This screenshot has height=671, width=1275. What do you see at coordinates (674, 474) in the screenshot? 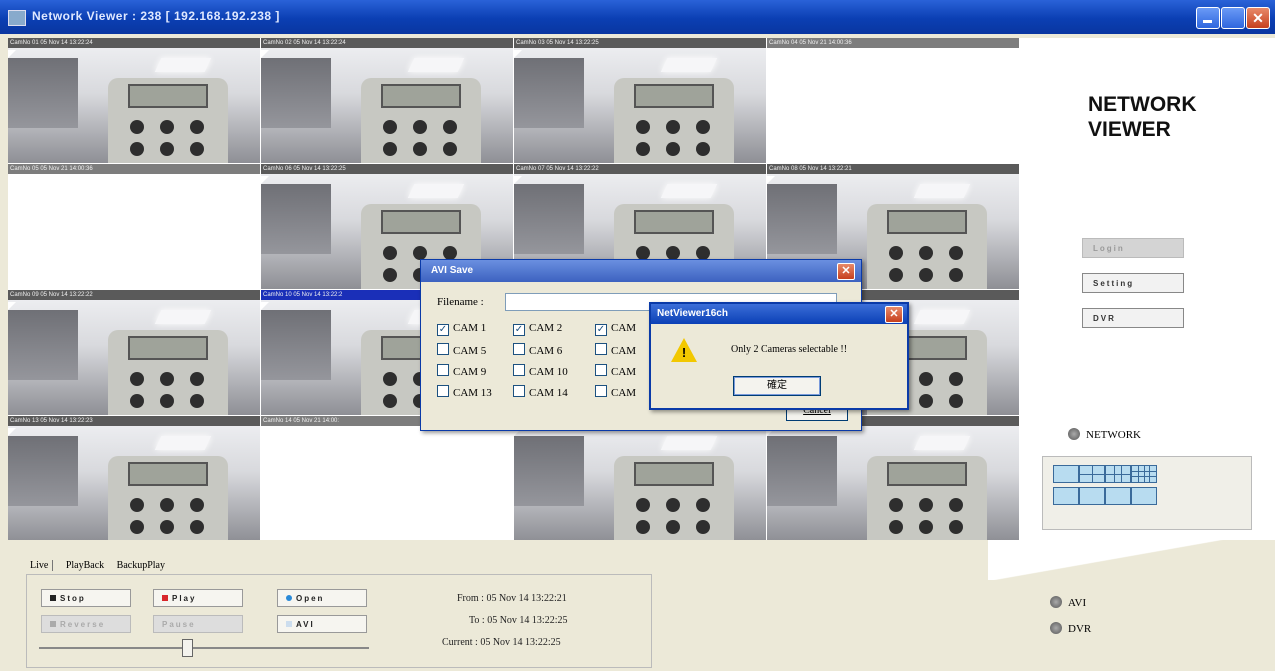
I see `device-screen` at bounding box center [674, 474].